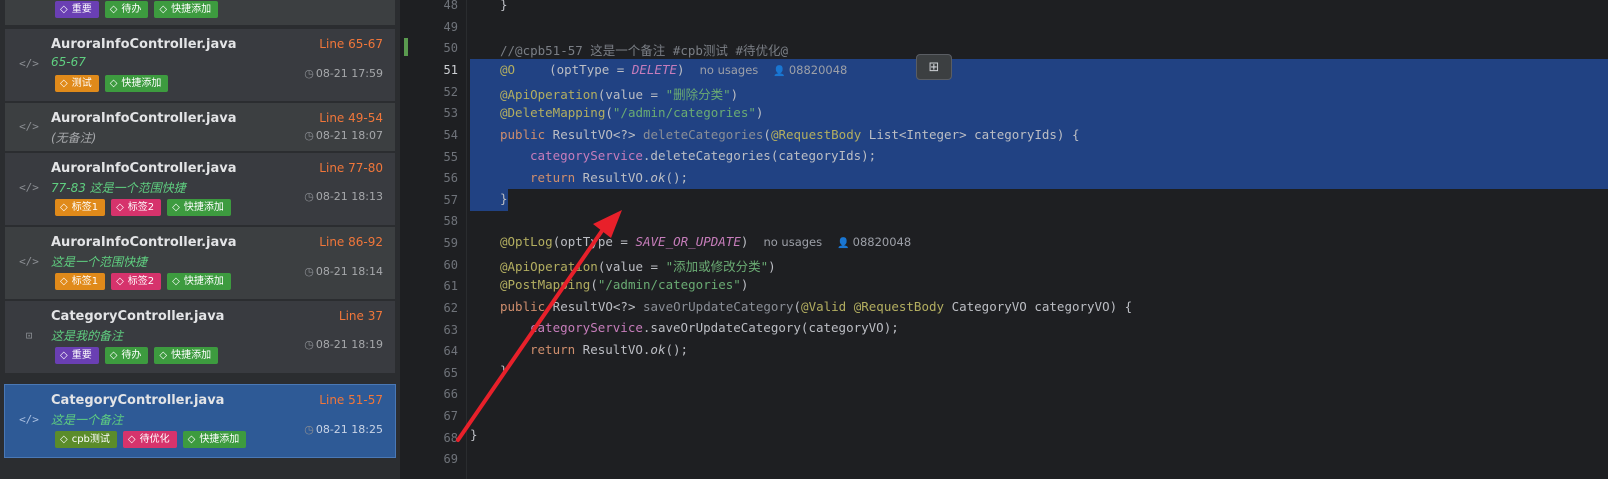 The height and width of the screenshot is (479, 1608). What do you see at coordinates (607, 224) in the screenshot?
I see `arrow-head` at bounding box center [607, 224].